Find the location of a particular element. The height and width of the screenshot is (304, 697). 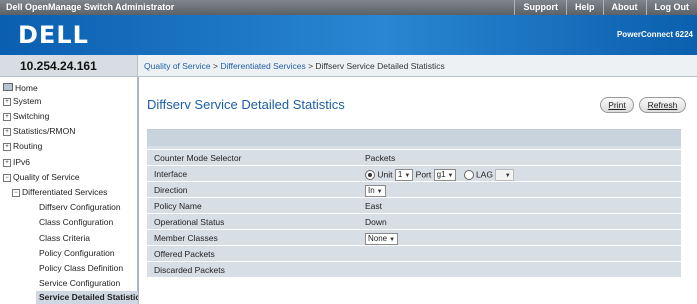

sidebar-item-label: IPv6 is located at coordinates (22, 162).